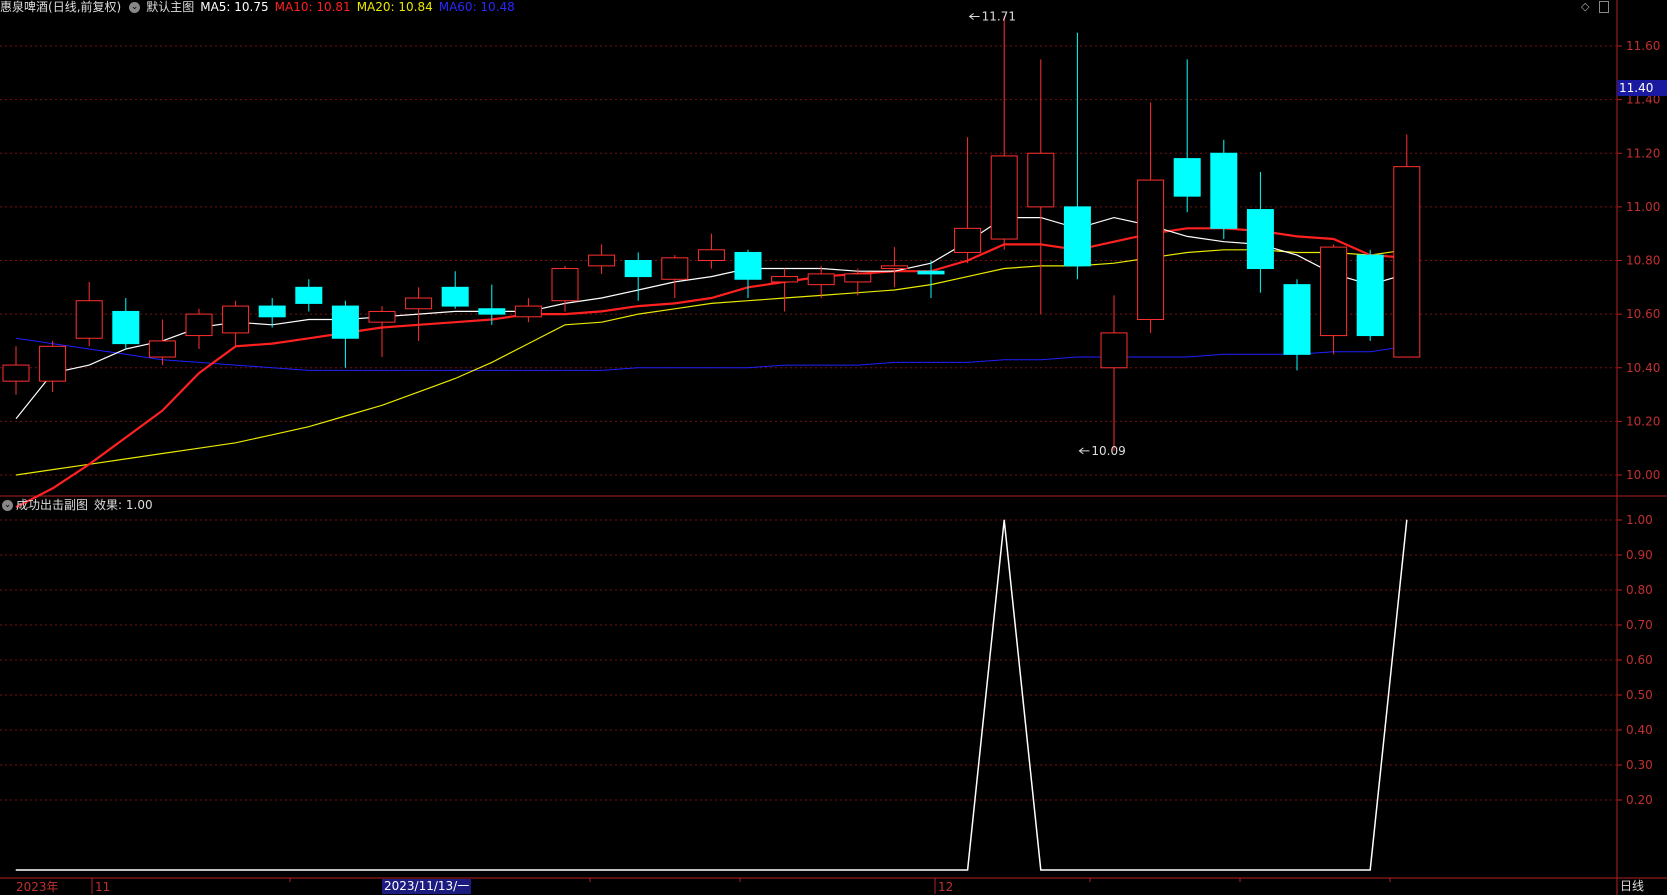 The height and width of the screenshot is (895, 1667). What do you see at coordinates (1639, 730) in the screenshot?
I see `value-tick-label: 0.40` at bounding box center [1639, 730].